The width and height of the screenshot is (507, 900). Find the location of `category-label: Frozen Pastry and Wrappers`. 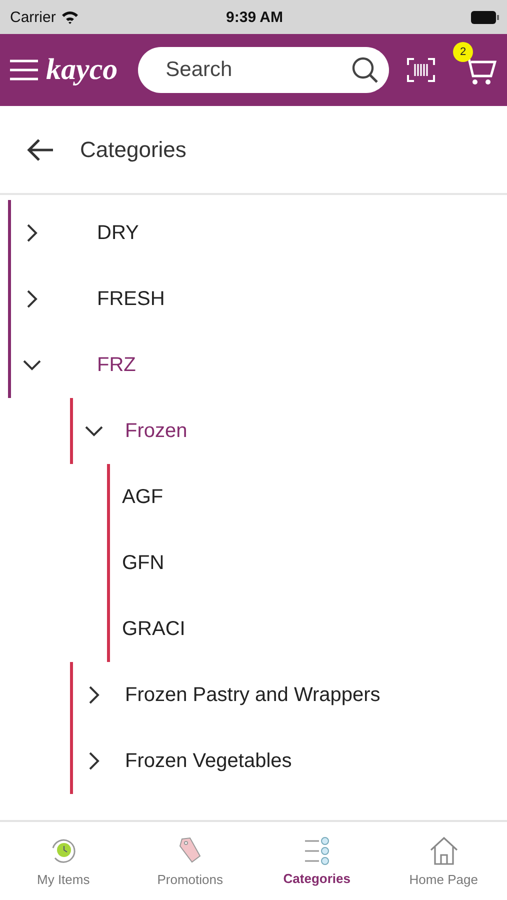

category-label: Frozen Pastry and Wrappers is located at coordinates (252, 695).